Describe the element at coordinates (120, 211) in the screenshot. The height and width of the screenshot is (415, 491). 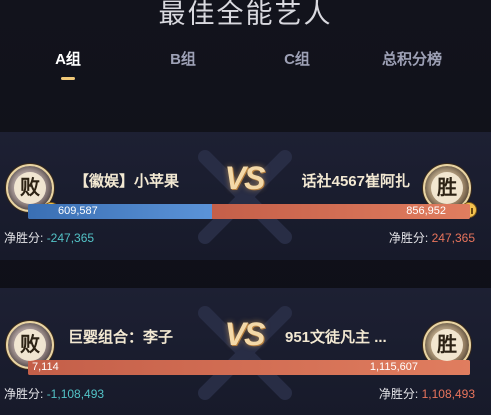
I see `left-vote-fill` at that location.